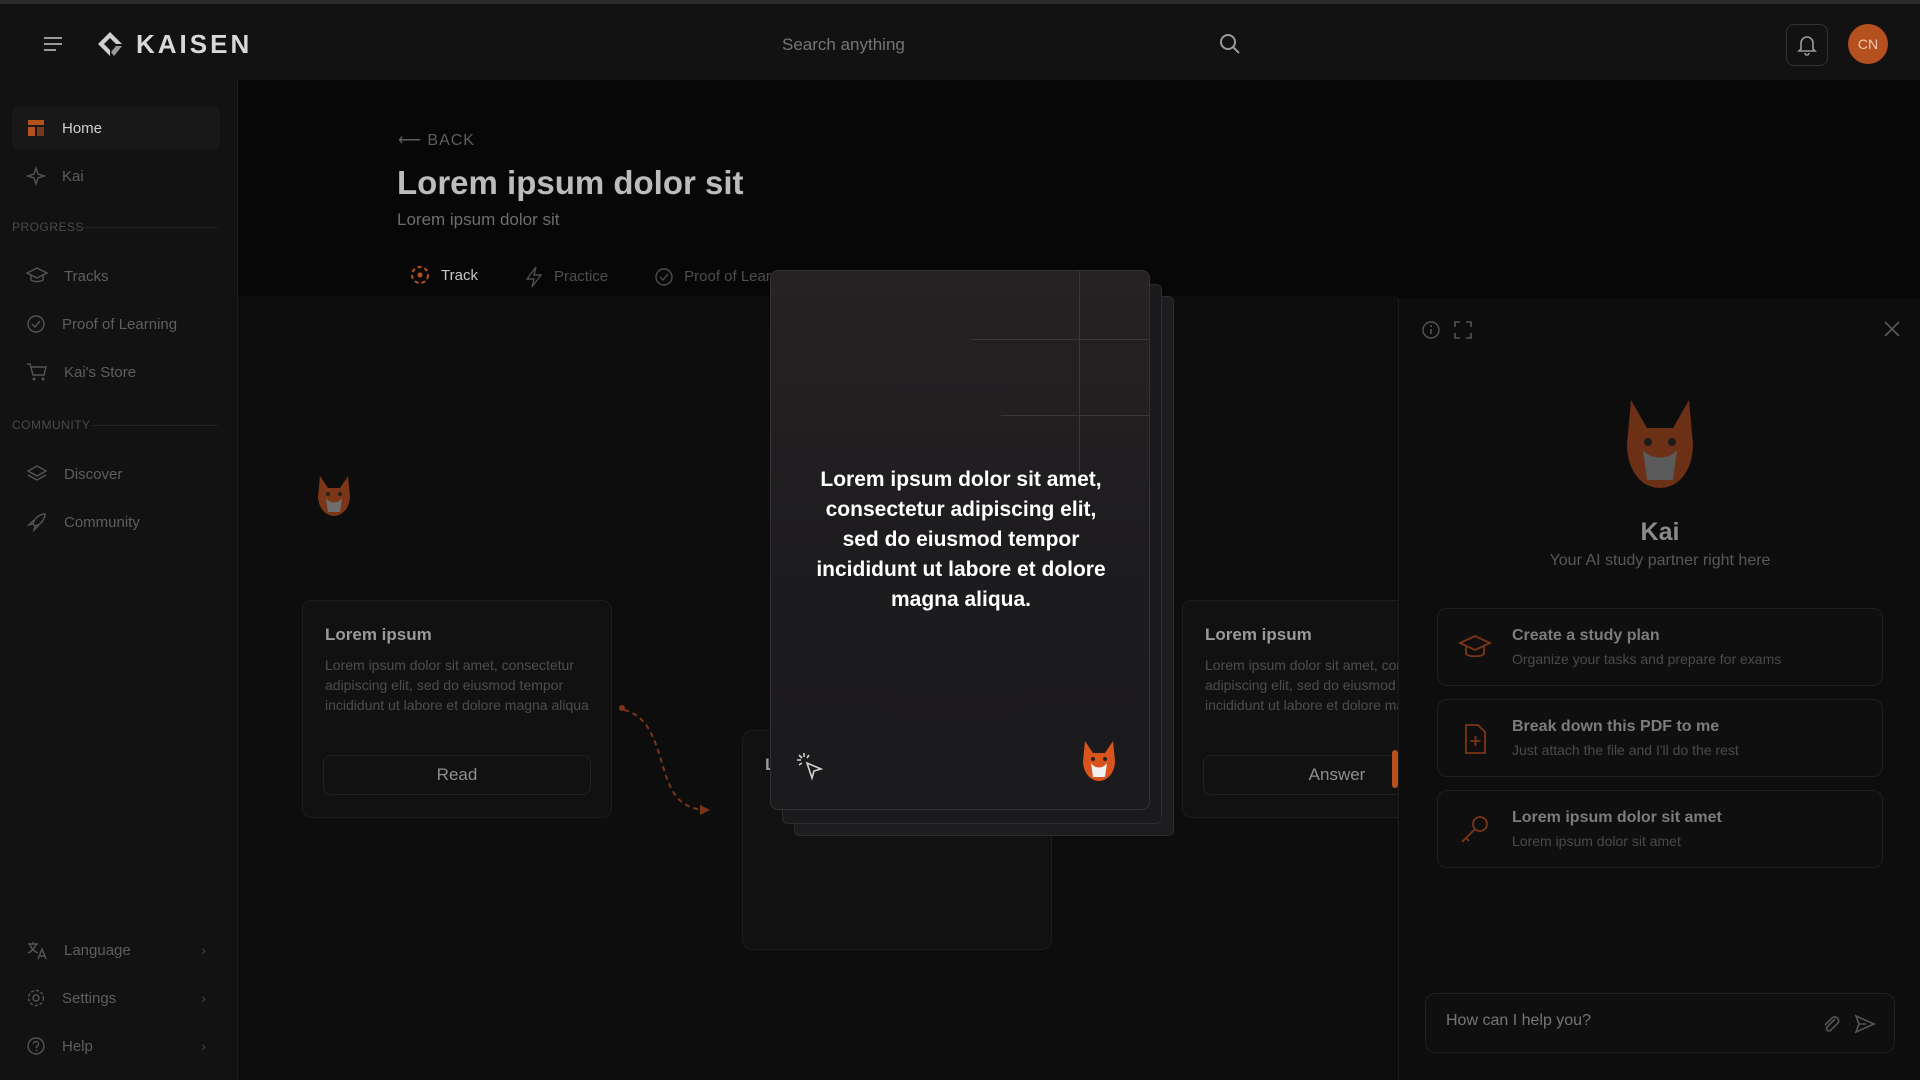 The width and height of the screenshot is (1920, 1080). I want to click on logo: KAISEN, so click(173, 44).